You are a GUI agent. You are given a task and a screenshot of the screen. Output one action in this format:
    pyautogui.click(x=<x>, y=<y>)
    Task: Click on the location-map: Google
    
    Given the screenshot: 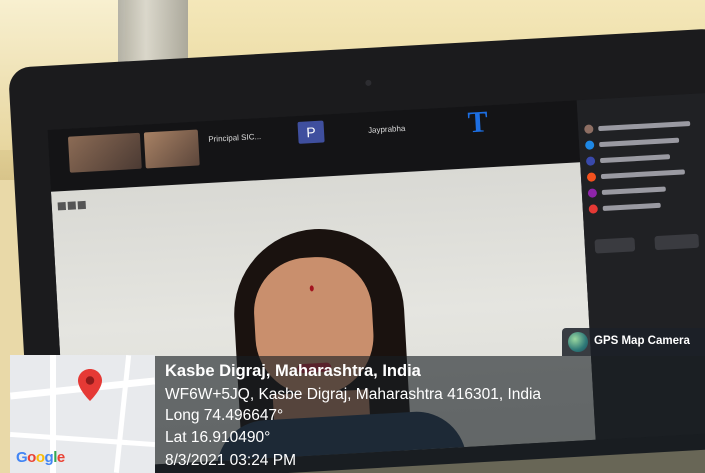 What is the action you would take?
    pyautogui.click(x=82, y=414)
    